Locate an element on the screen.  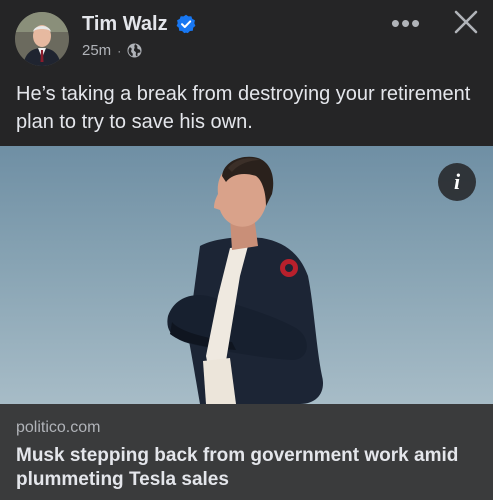
info-button: i is located at coordinates (457, 182).